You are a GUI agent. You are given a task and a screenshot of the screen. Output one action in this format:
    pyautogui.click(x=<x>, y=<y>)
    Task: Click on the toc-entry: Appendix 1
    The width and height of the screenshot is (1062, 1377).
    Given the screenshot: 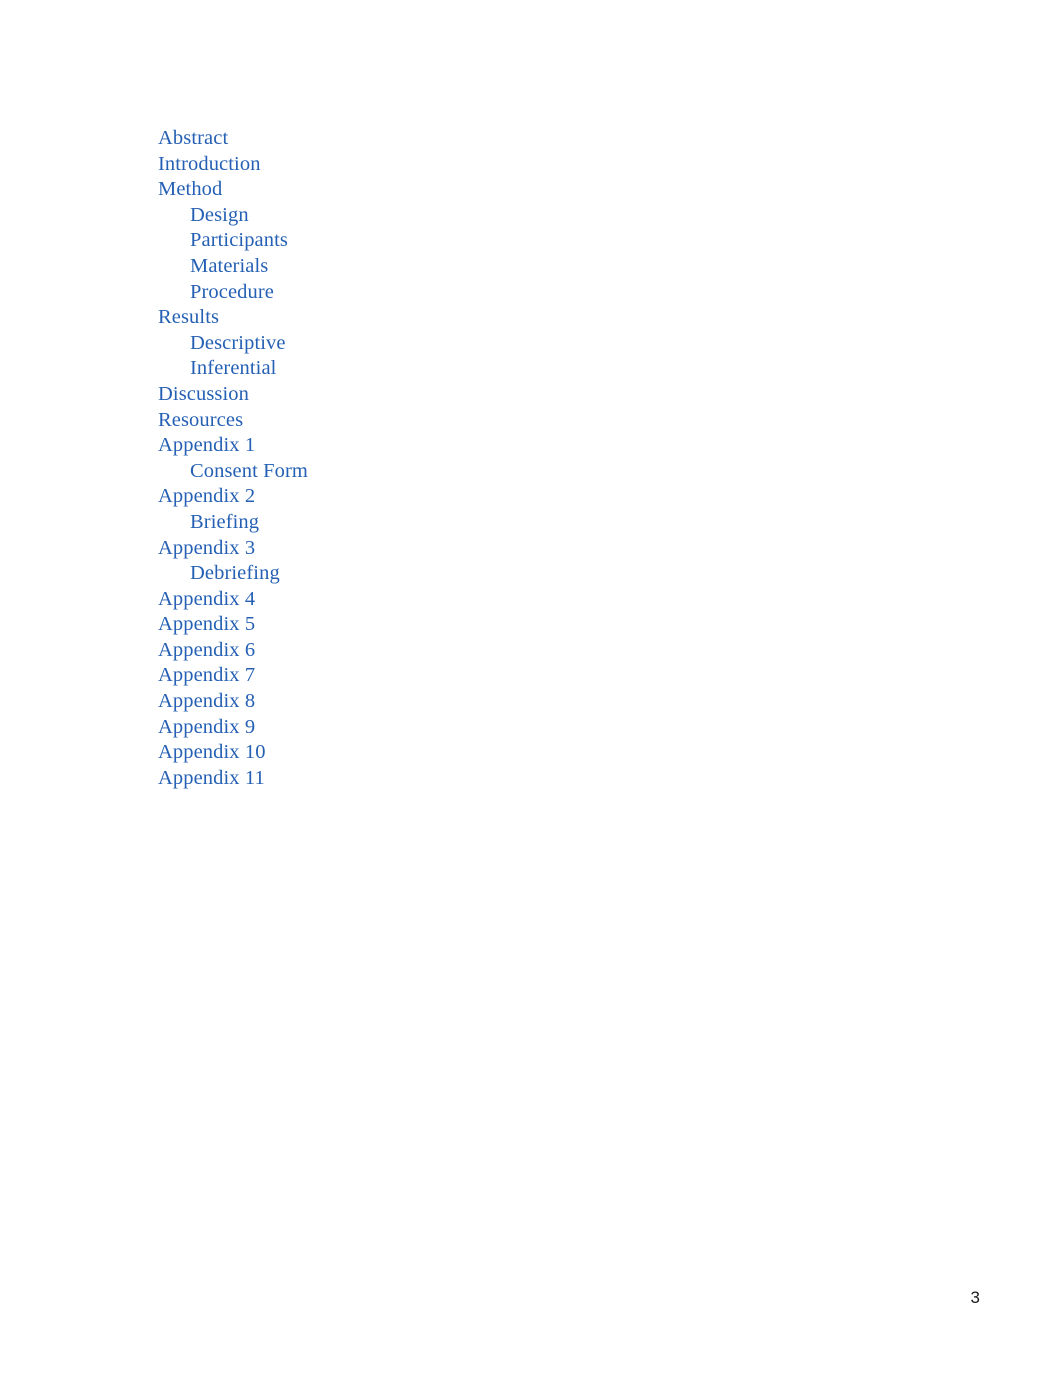 What is the action you would take?
    pyautogui.click(x=538, y=446)
    